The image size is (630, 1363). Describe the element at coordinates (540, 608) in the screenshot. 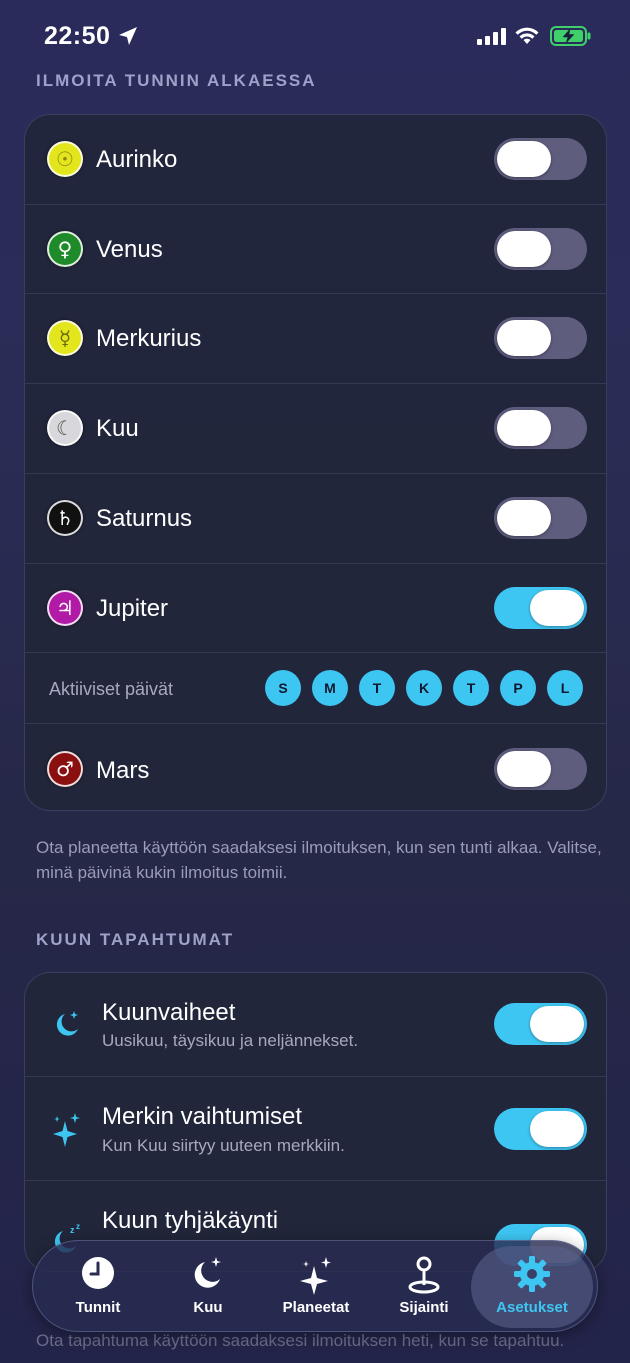

I see `toggle-jupiter` at that location.